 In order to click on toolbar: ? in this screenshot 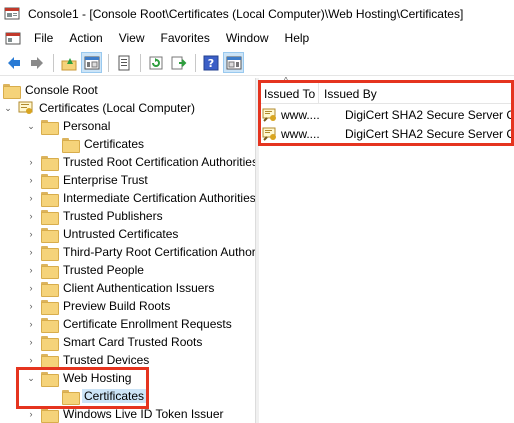, I will do `click(257, 63)`.